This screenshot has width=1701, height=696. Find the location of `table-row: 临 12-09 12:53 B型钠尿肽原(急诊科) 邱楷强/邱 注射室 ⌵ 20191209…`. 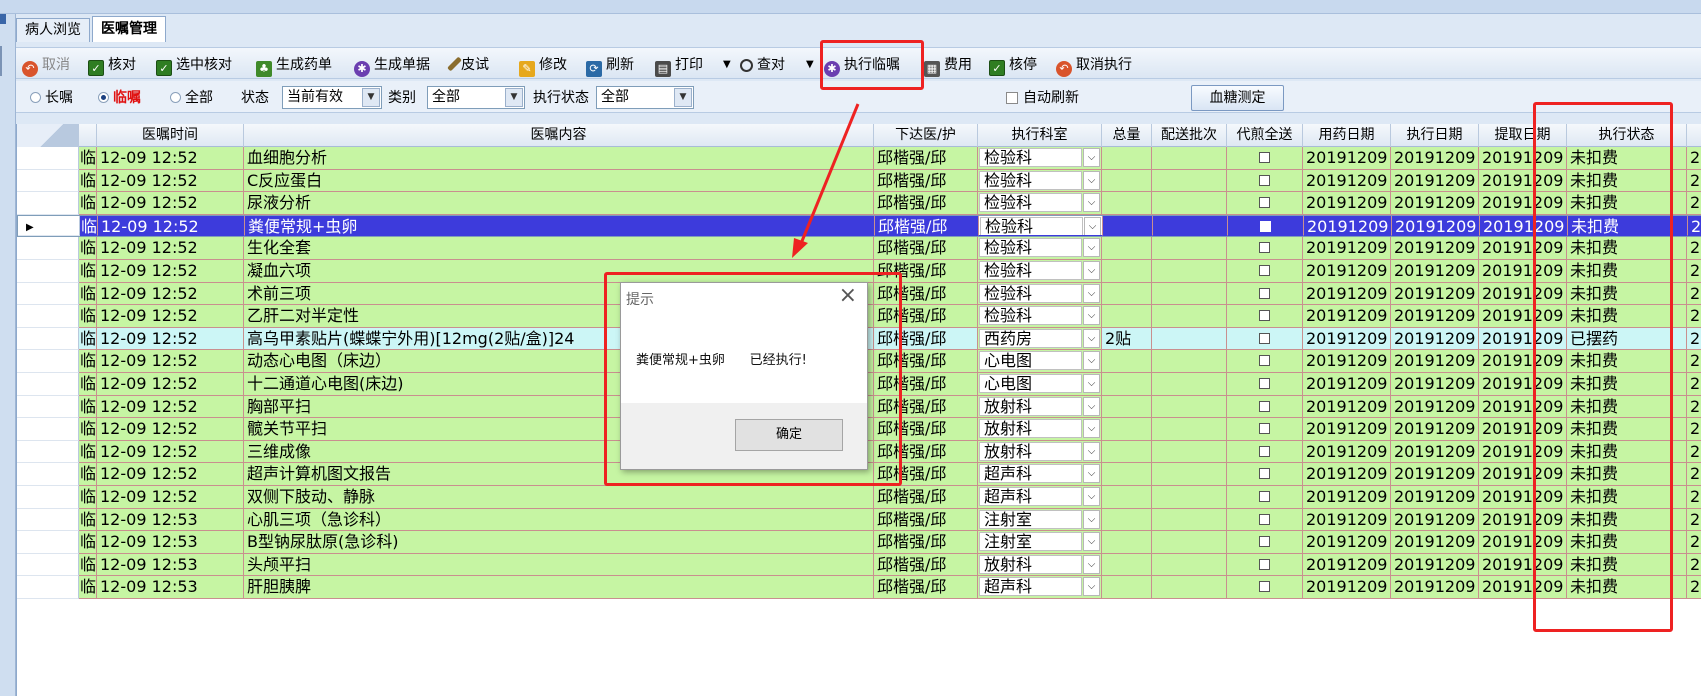

table-row: 临 12-09 12:53 B型钠尿肽原(急诊科) 邱楷强/邱 注射室 ⌵ 20191209… is located at coordinates (859, 542).